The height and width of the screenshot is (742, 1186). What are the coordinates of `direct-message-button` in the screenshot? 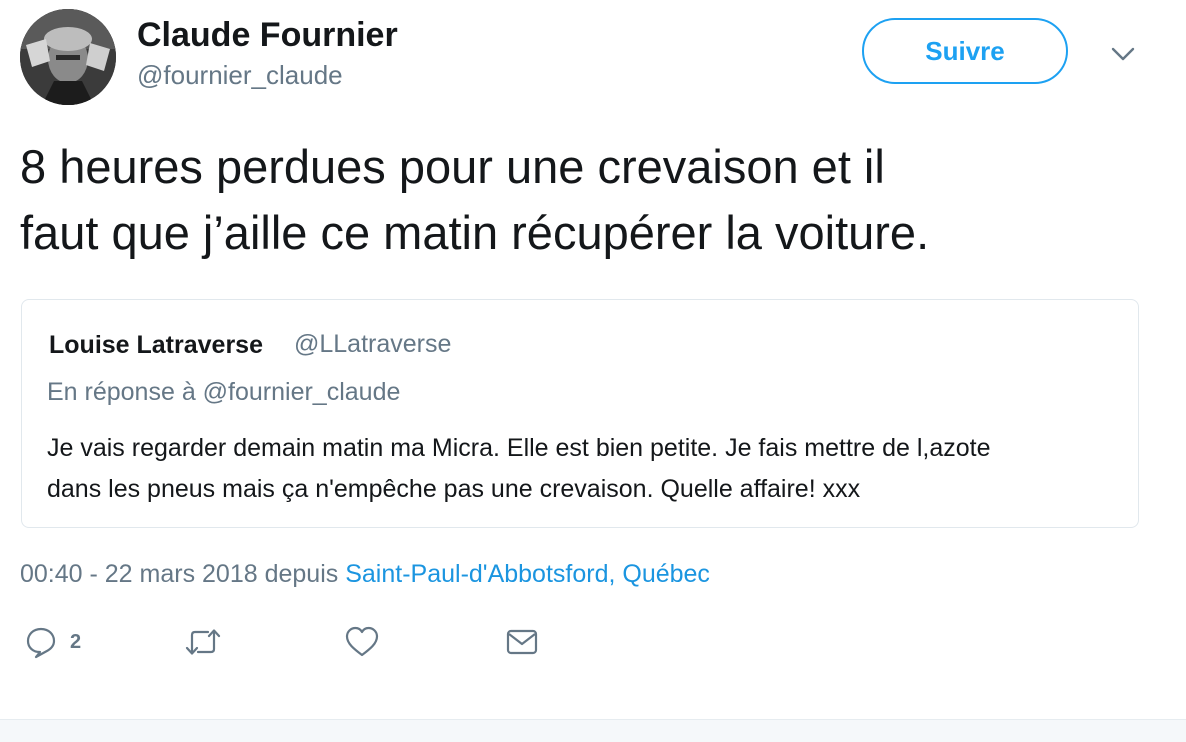 It's located at (522, 642).